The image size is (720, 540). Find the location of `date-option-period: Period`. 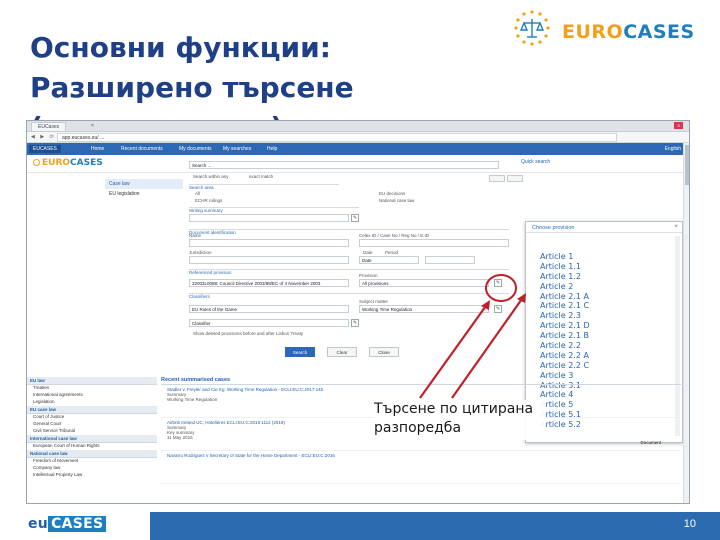

date-option-period: Period is located at coordinates (391, 252).